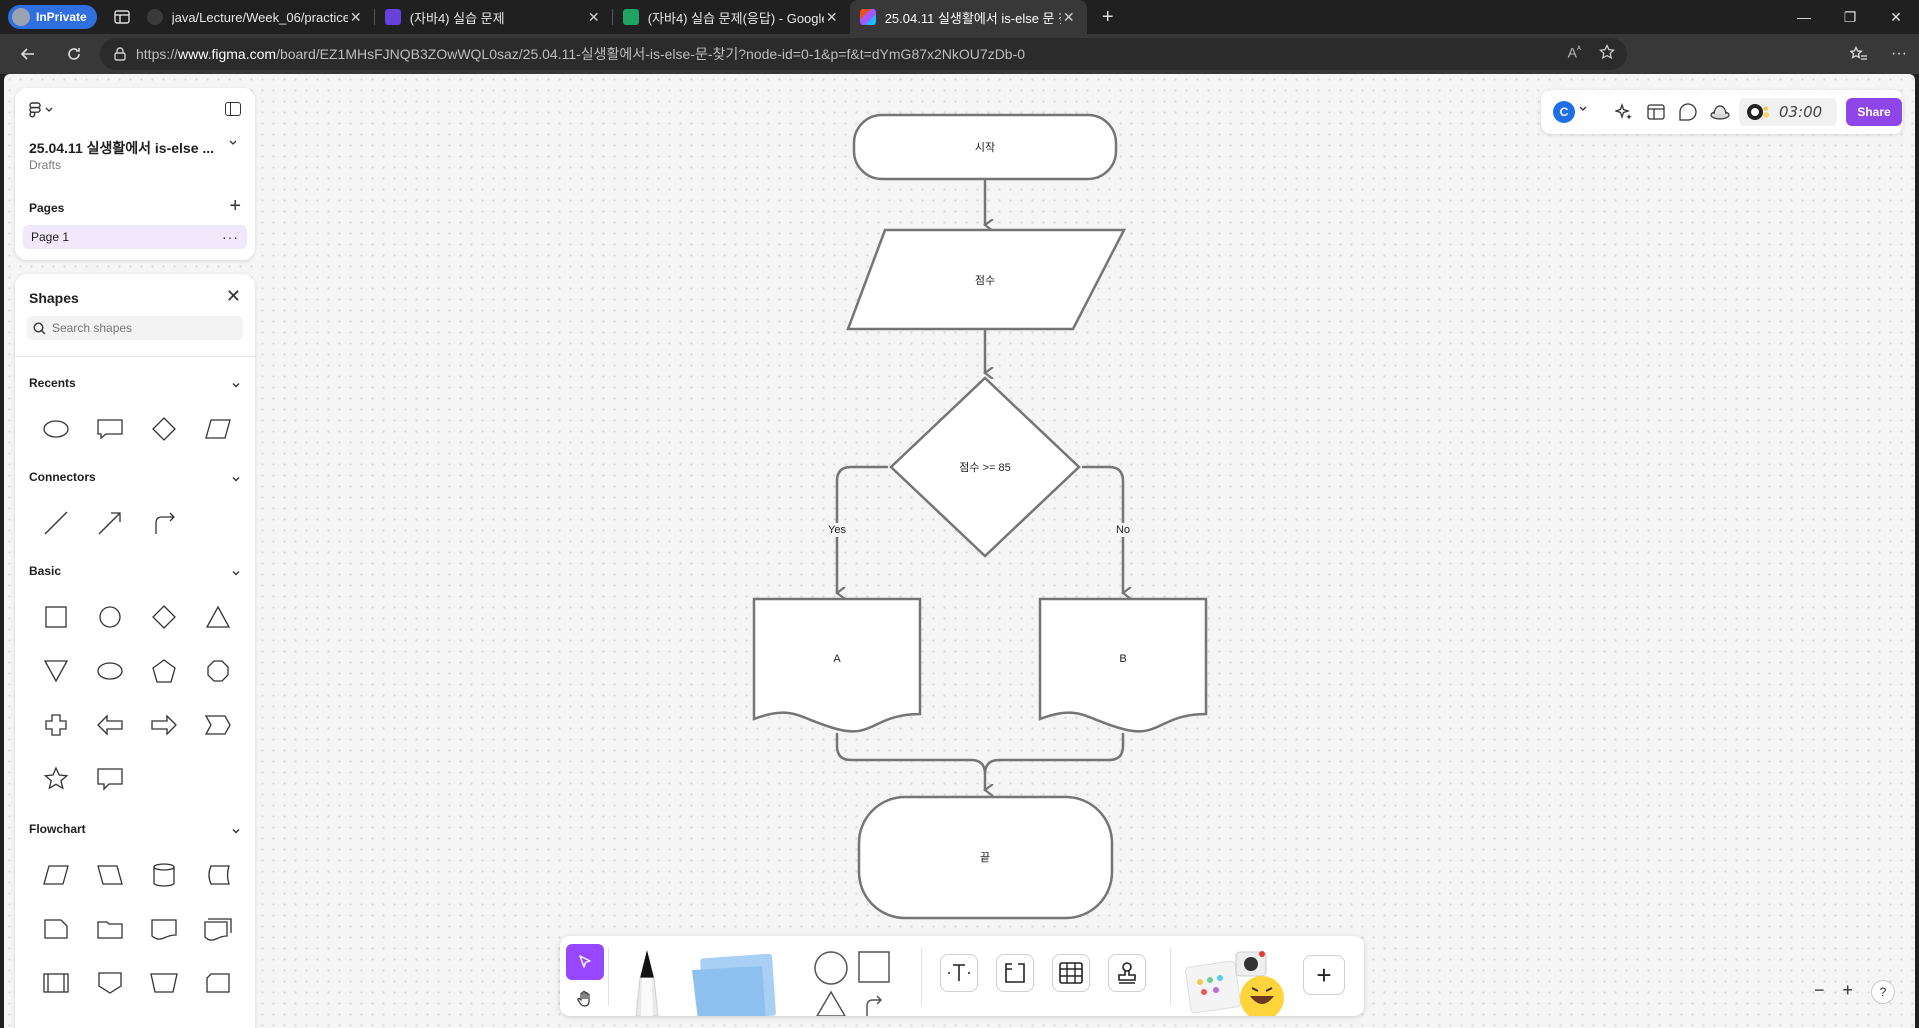 This screenshot has width=1919, height=1028. Describe the element at coordinates (235, 206) in the screenshot. I see `add-page-button: +` at that location.